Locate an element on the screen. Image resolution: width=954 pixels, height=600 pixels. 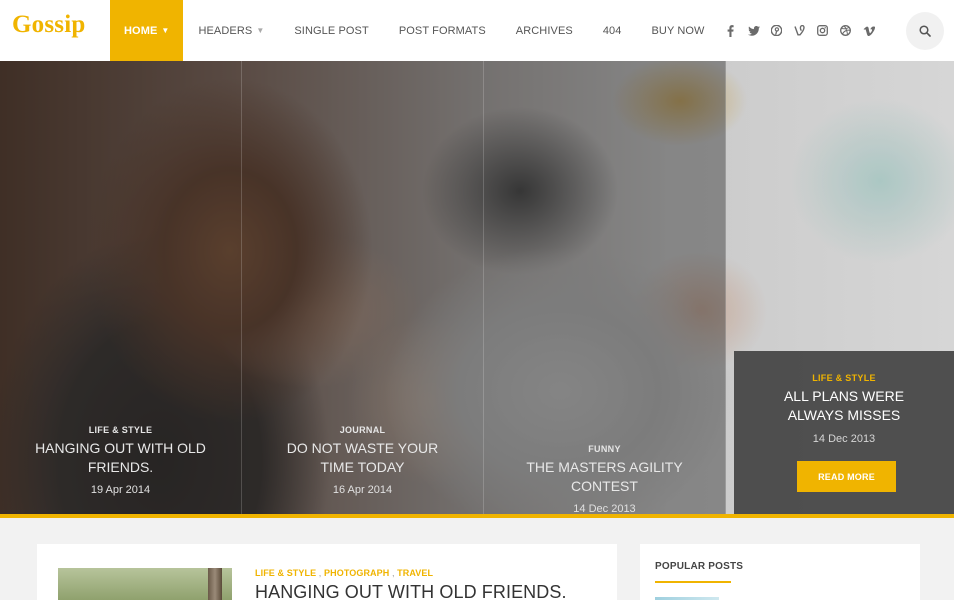
slide-category: FUNNY is located at coordinates (604, 449).